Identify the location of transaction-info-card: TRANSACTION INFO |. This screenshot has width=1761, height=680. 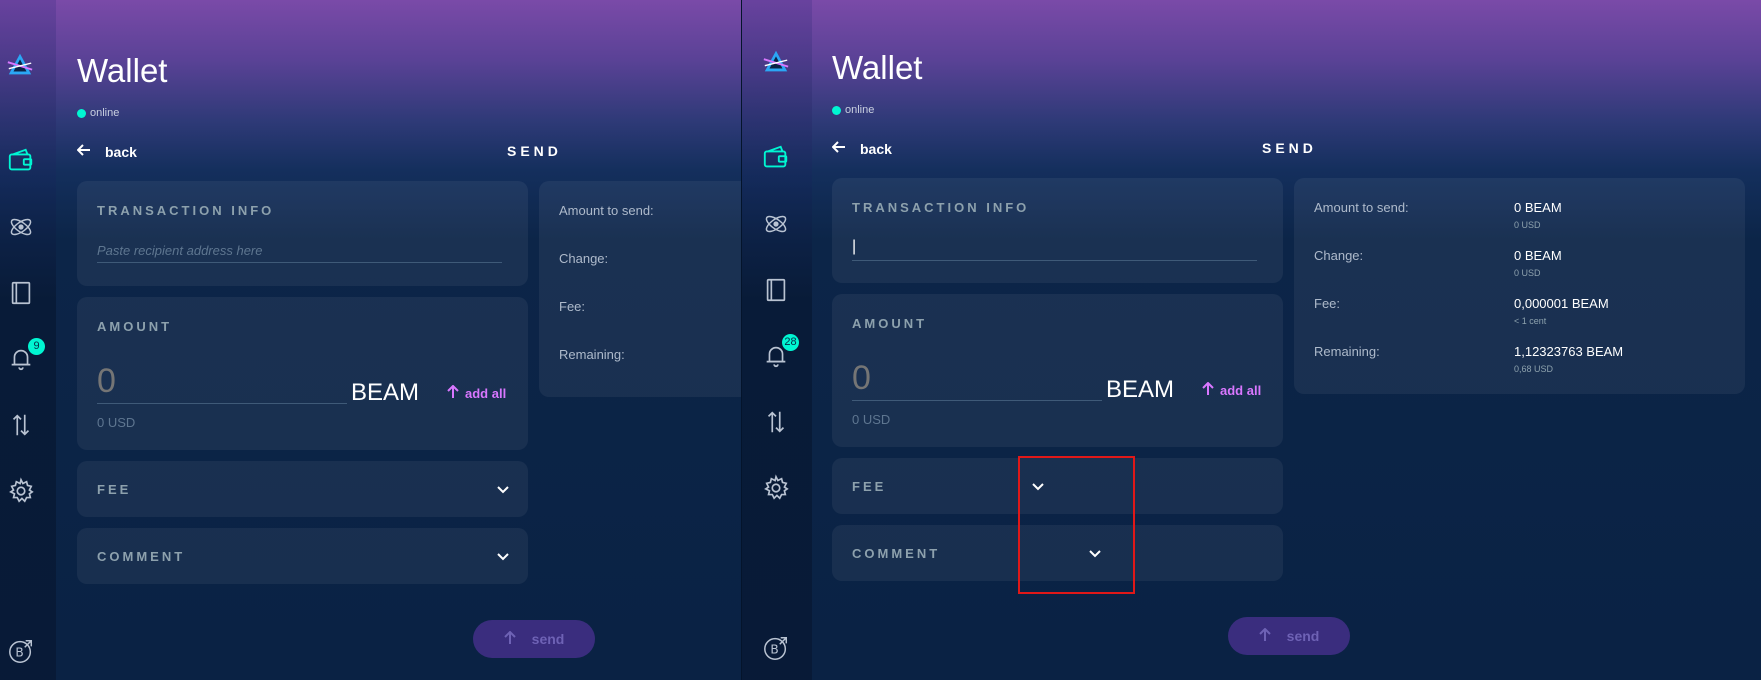
(1057, 230).